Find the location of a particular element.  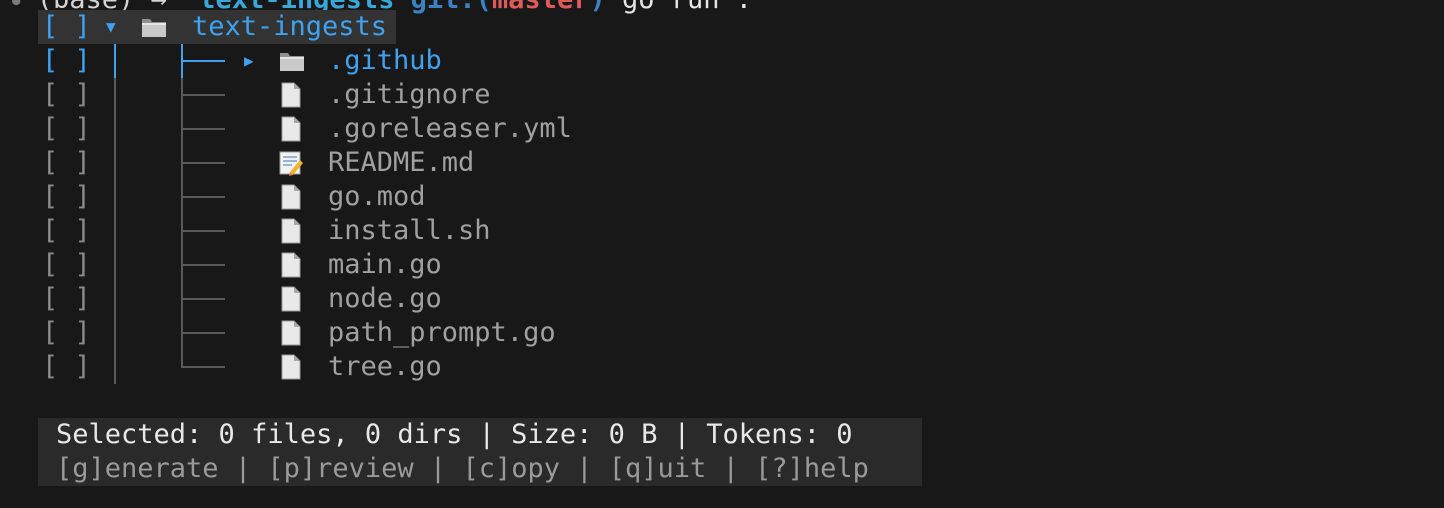

item-name: README.md is located at coordinates (401, 162).